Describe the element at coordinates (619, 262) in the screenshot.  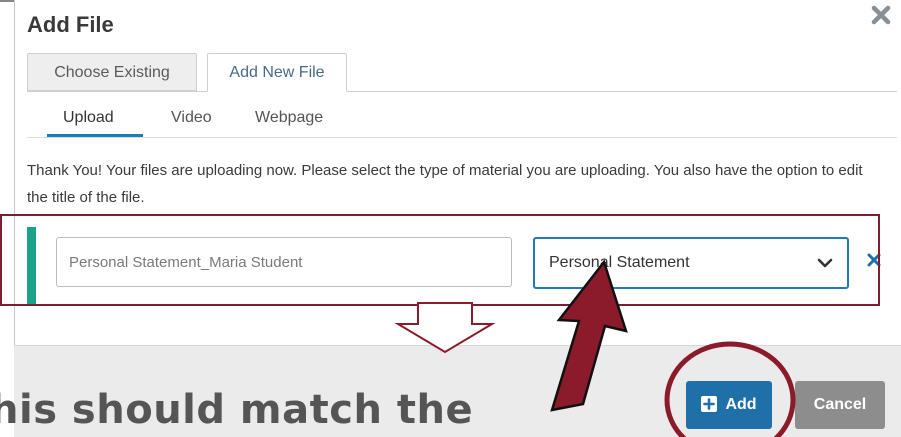
I see `material-type-value: Personal Statement` at that location.